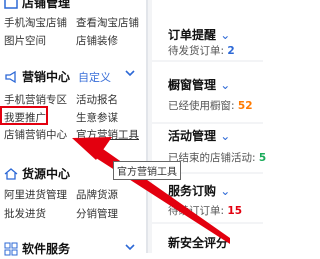 This screenshot has width=320, height=259. What do you see at coordinates (147, 170) in the screenshot?
I see `tooltip: 官方营销工具` at bounding box center [147, 170].